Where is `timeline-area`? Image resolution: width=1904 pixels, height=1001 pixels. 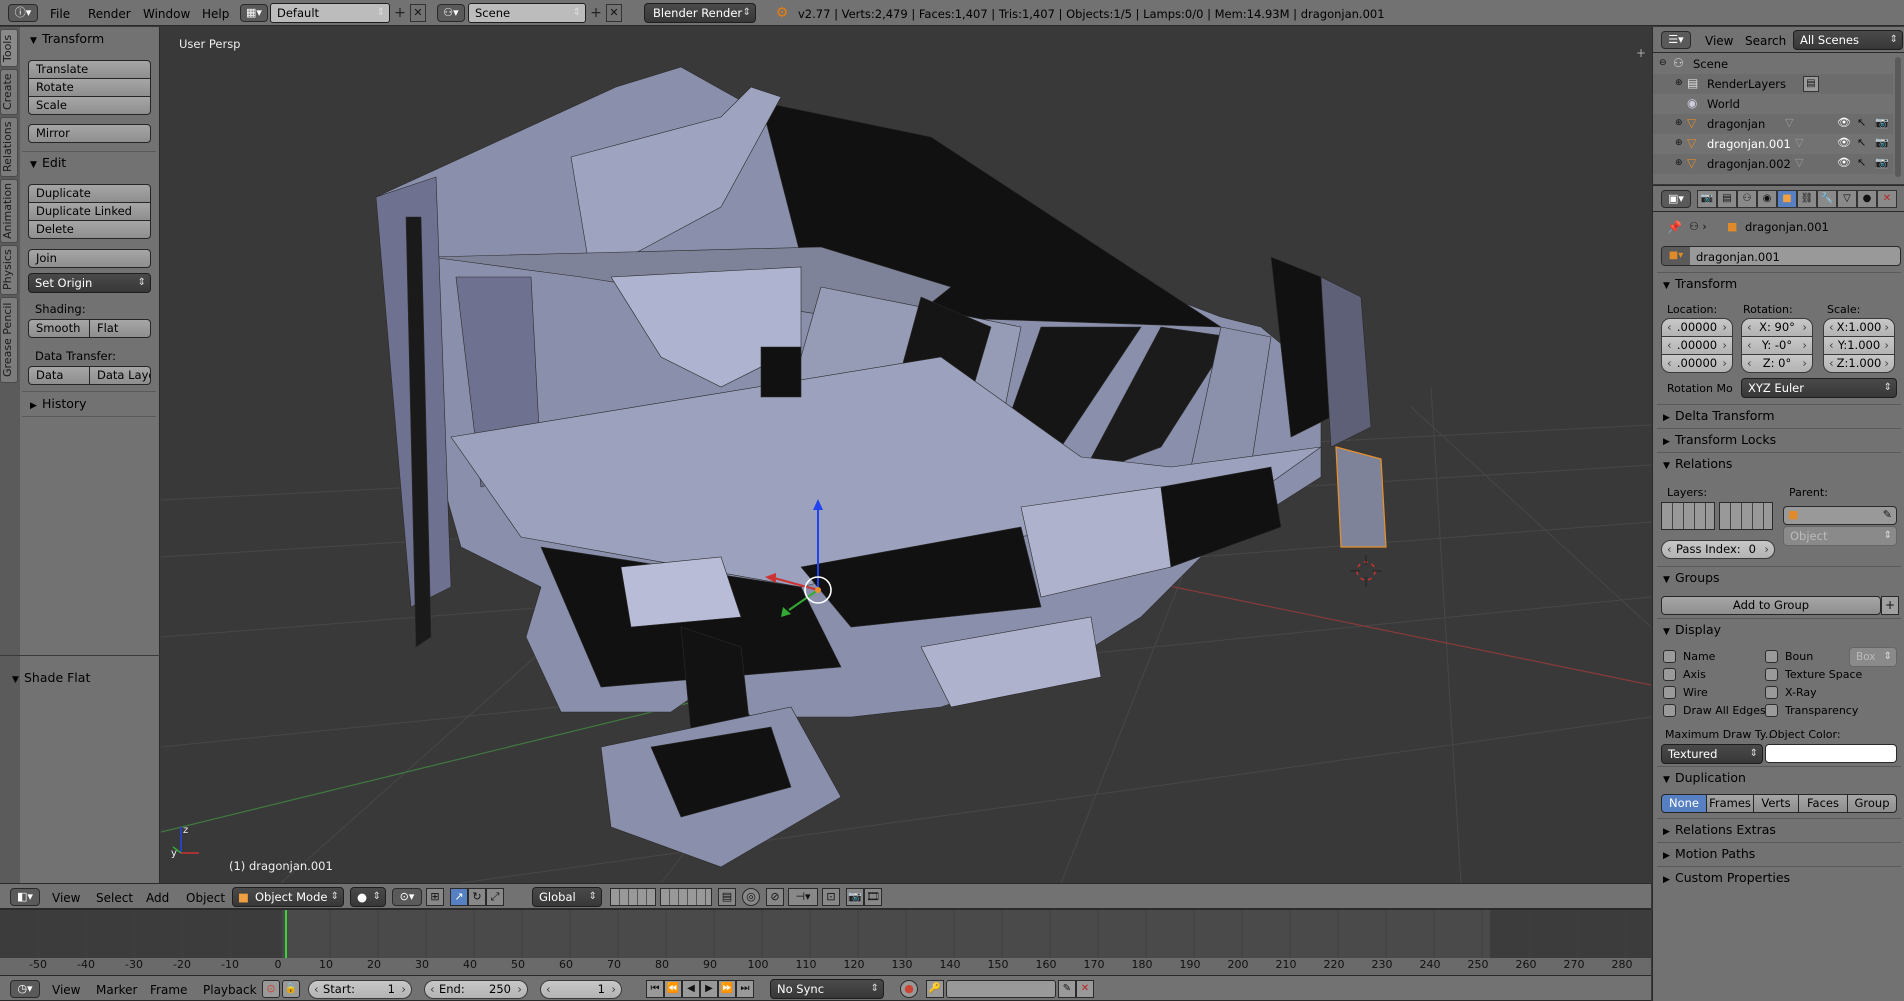 timeline-area is located at coordinates (825, 942).